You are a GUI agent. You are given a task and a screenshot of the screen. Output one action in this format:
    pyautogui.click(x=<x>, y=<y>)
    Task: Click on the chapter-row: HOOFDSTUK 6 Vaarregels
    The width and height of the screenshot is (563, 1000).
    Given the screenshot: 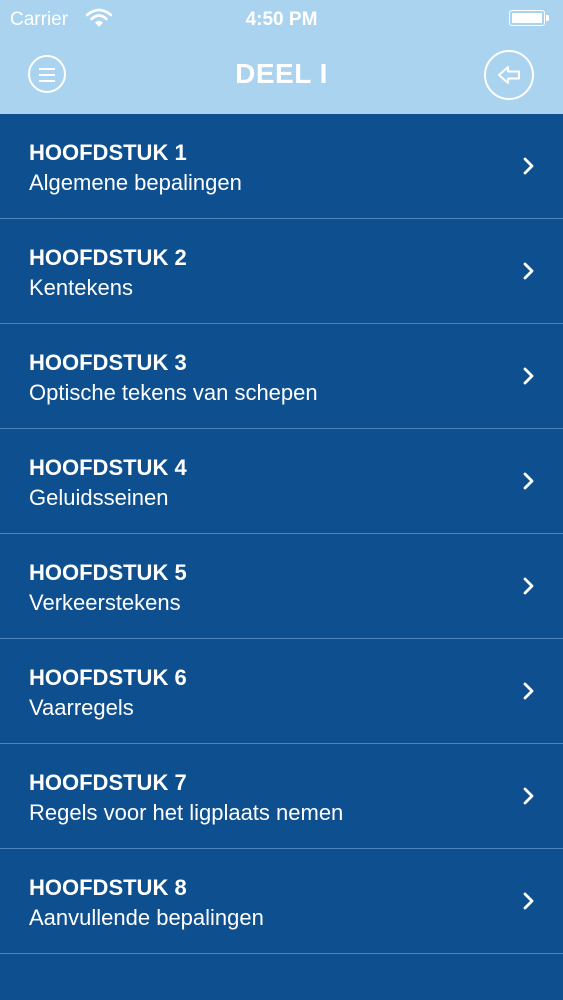 What is the action you would take?
    pyautogui.click(x=281, y=691)
    